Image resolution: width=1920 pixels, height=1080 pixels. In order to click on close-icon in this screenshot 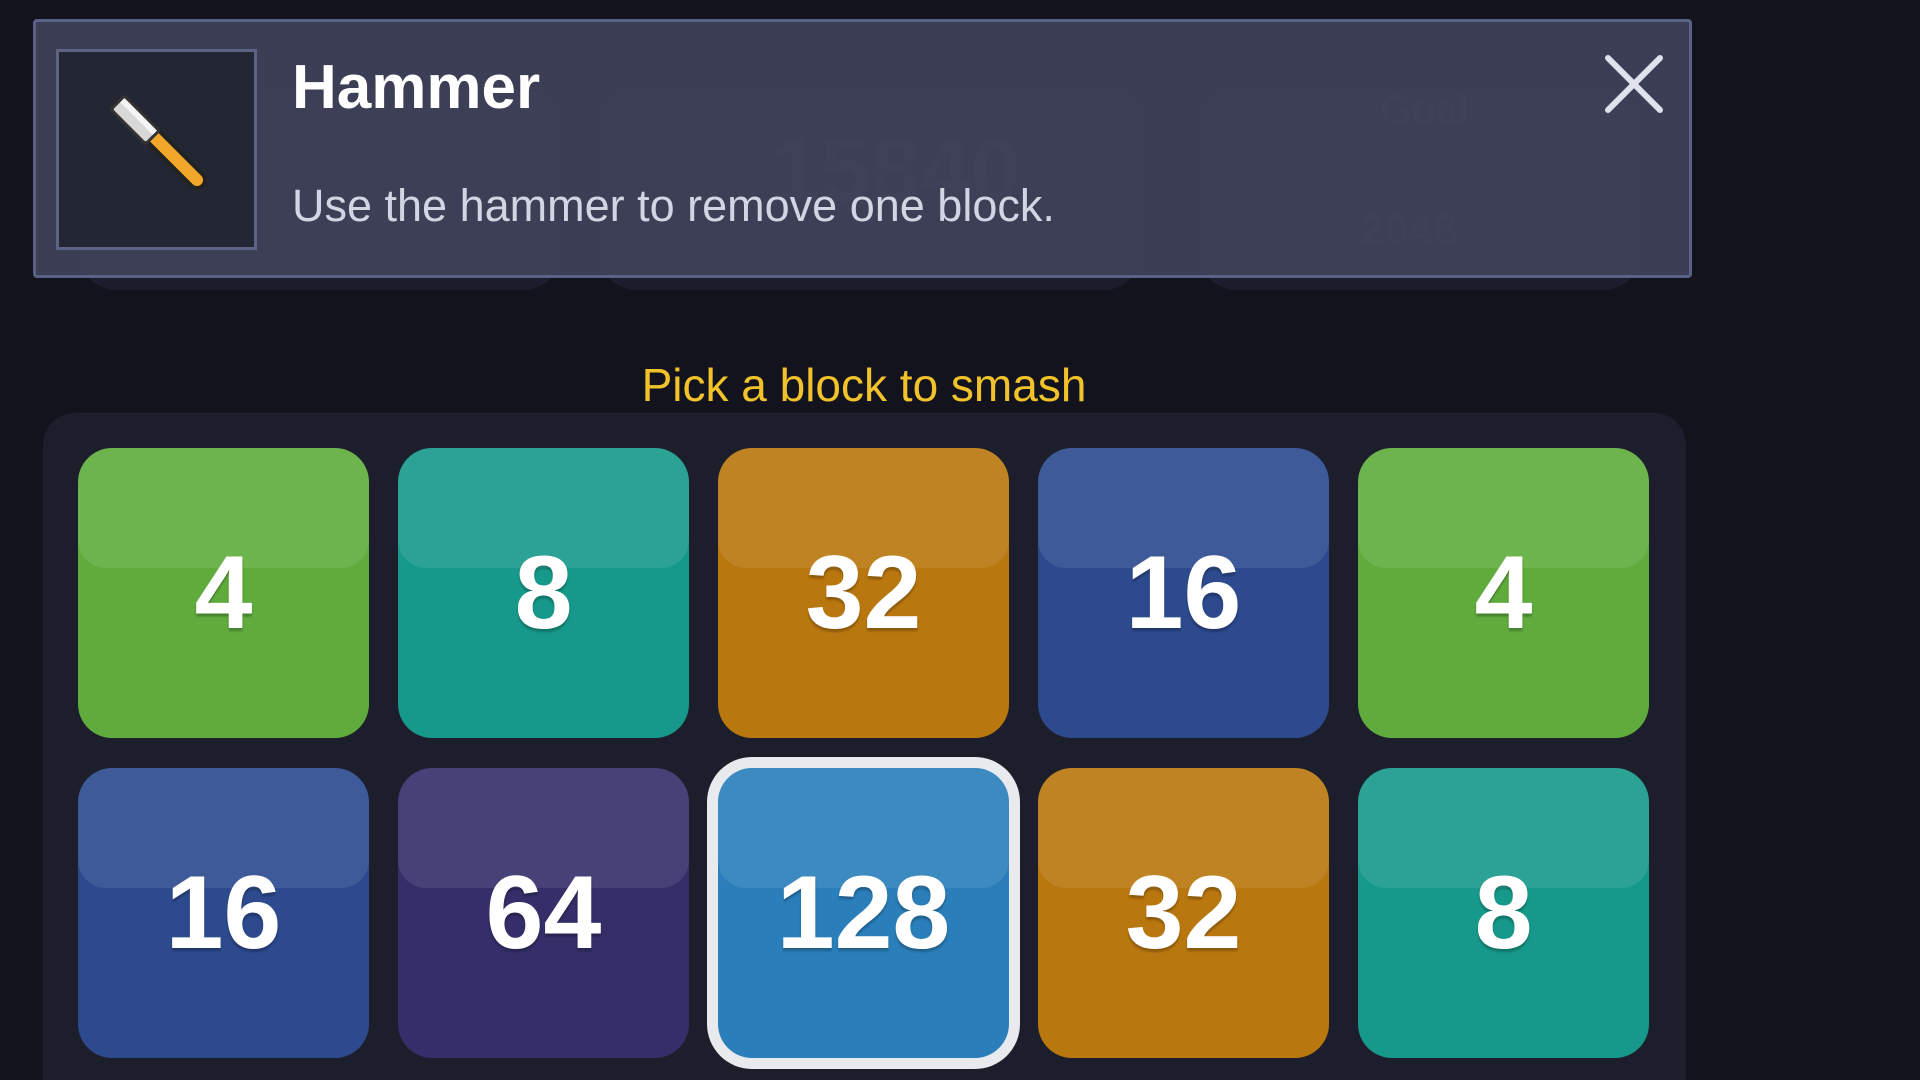, I will do `click(1634, 84)`.